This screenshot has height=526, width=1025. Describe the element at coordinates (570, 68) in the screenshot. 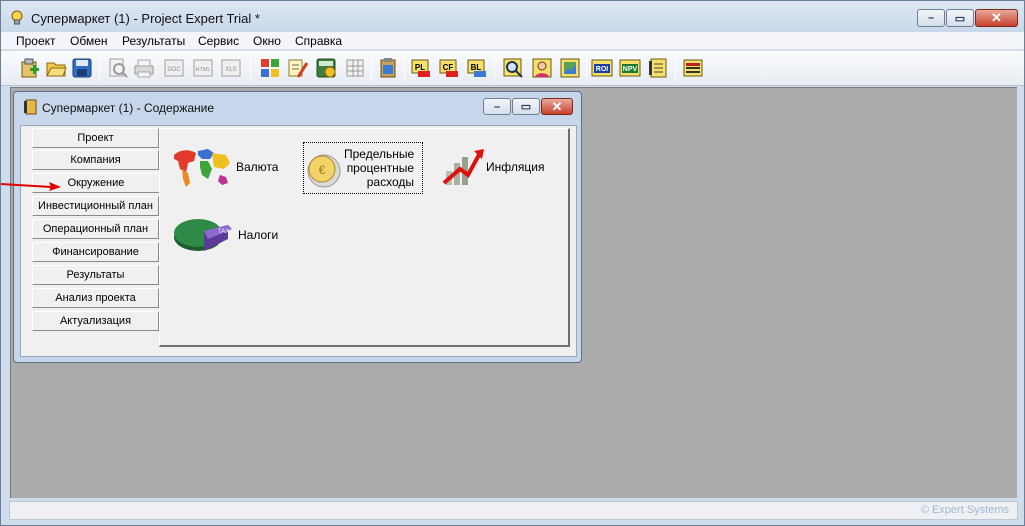

I see `chart-image-icon` at that location.